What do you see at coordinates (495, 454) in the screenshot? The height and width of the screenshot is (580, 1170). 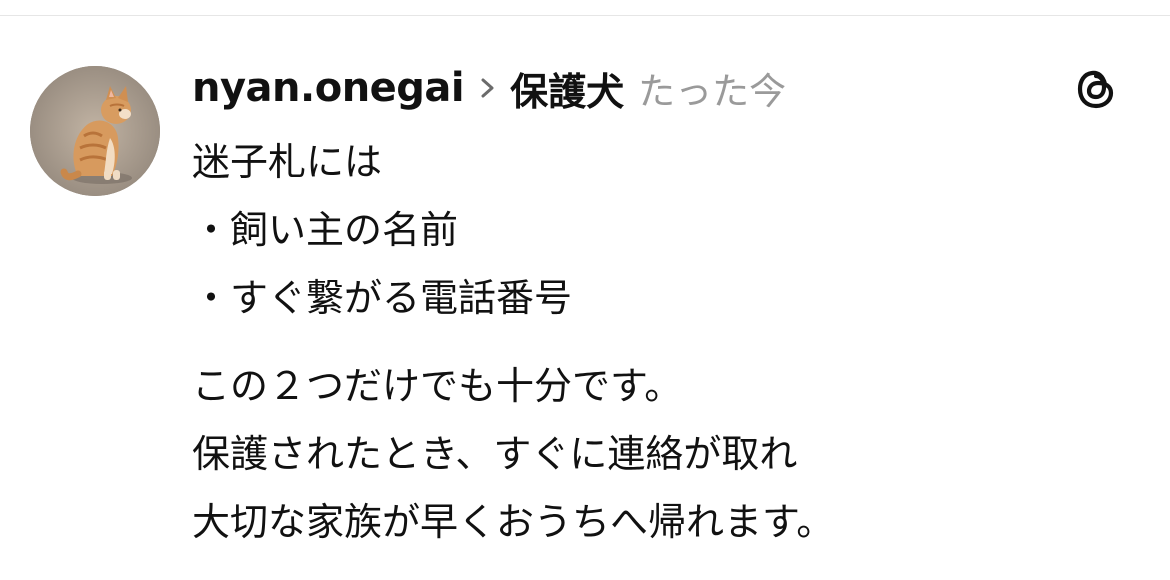 I see `post-text-line: 保護されたとき、すぐに連絡が取れ` at bounding box center [495, 454].